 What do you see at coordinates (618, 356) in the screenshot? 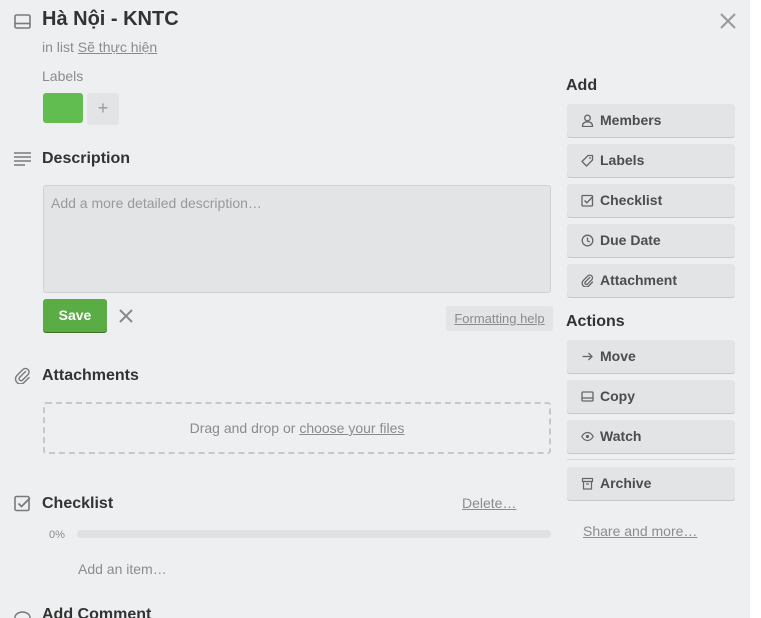
I see `move-label: Move` at bounding box center [618, 356].